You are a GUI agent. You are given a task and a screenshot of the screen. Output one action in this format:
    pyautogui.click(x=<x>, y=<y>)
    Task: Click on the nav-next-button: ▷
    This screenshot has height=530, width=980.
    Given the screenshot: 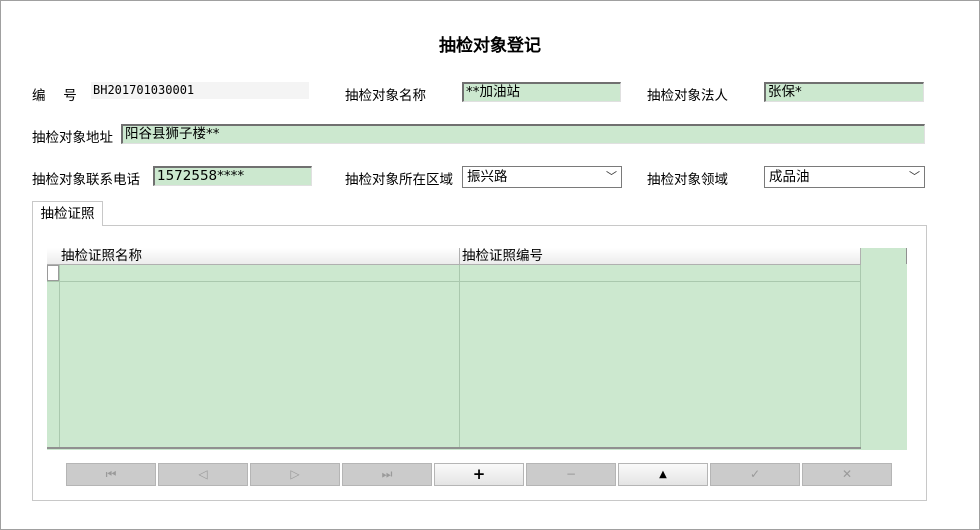 What is the action you would take?
    pyautogui.click(x=295, y=474)
    